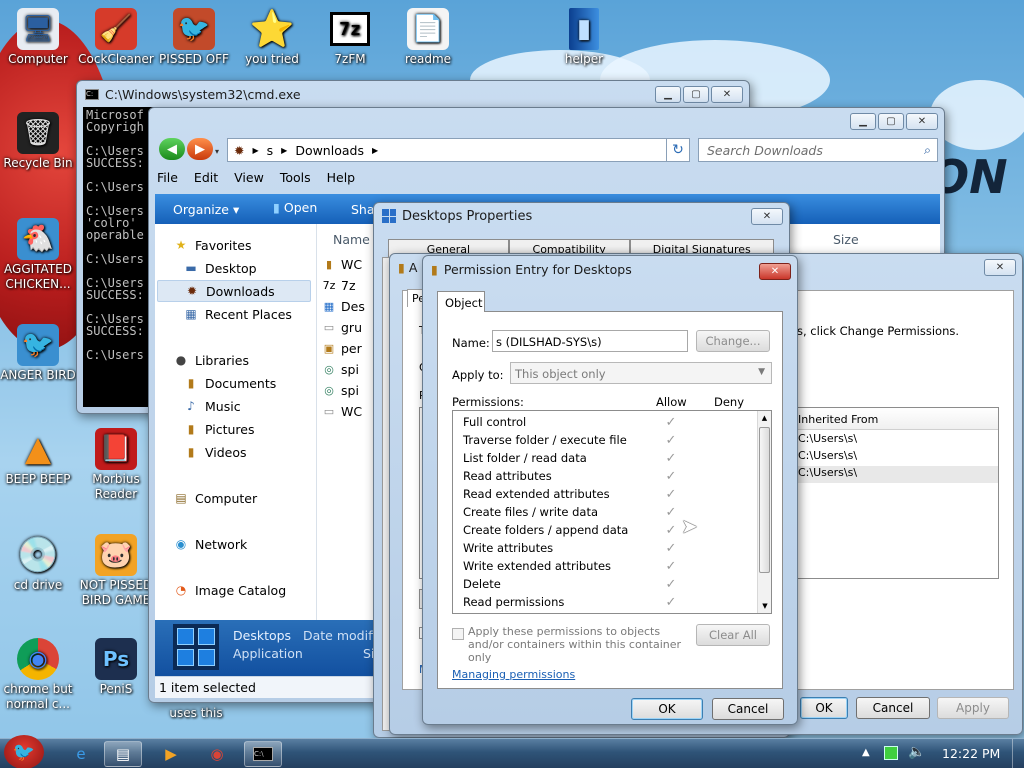 This screenshot has width=1024, height=768. I want to click on desktop-icon-cd-drive: 💿 cd drive, so click(40, 563).